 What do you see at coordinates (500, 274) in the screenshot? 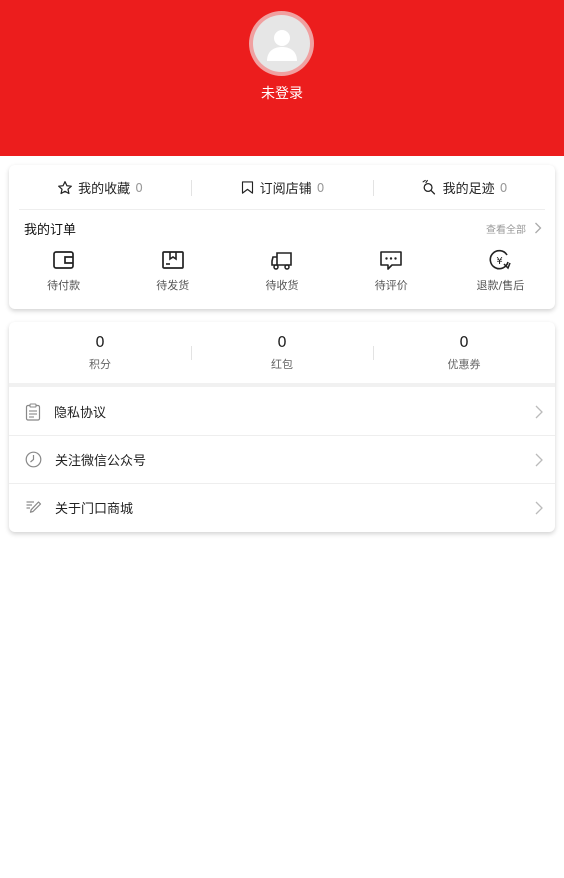
I see `order-refund-aftersales: ¥ 退款/售后` at bounding box center [500, 274].